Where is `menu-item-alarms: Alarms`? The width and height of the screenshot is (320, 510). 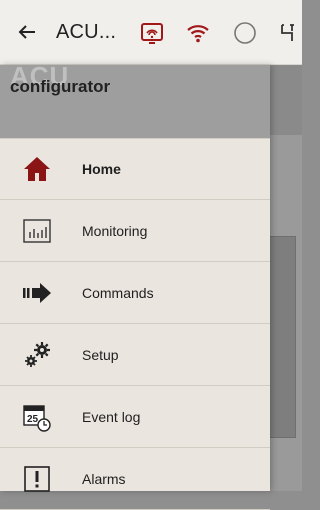 menu-item-alarms: Alarms is located at coordinates (135, 479).